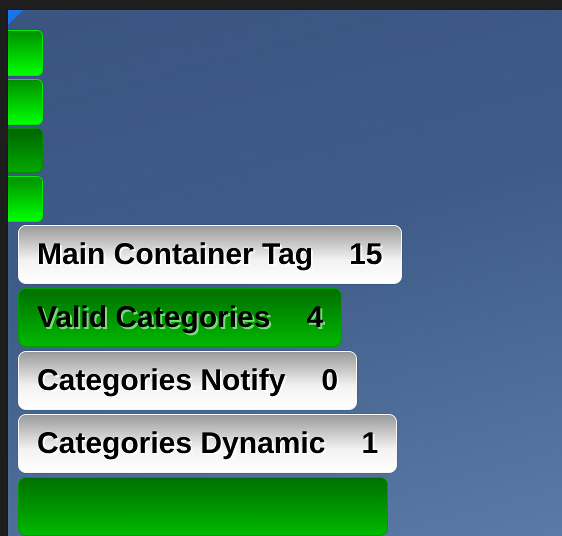 The height and width of the screenshot is (536, 562). I want to click on category-row: Categories Dynamic 1, so click(208, 443).